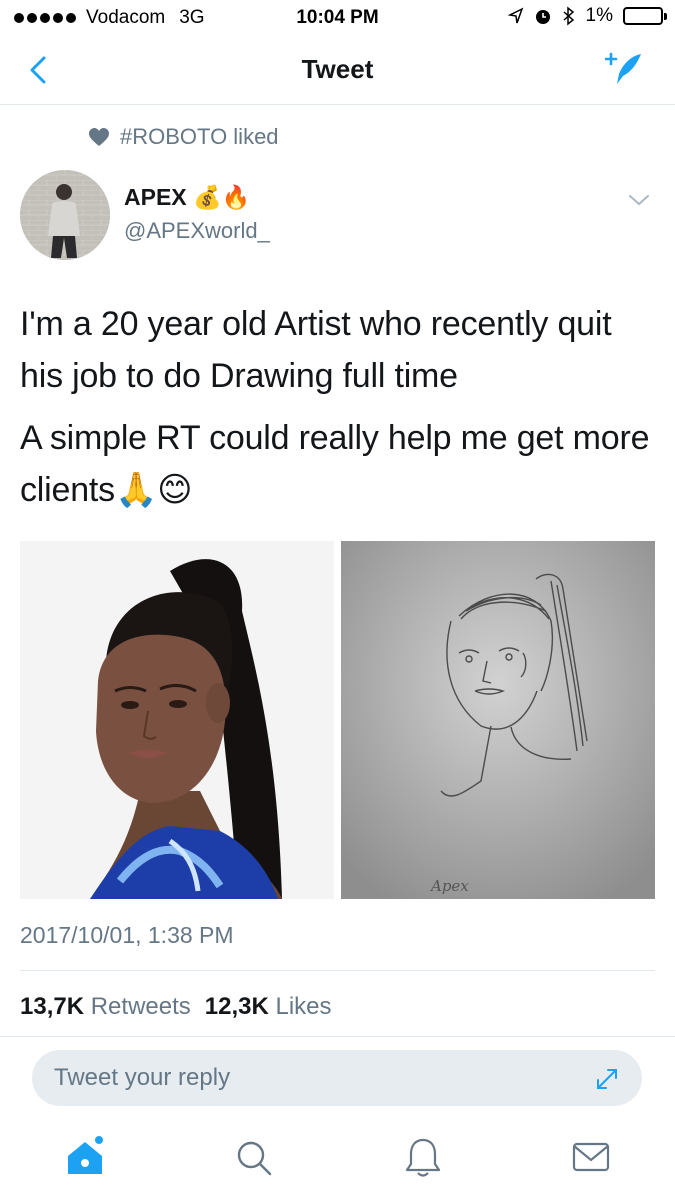  Describe the element at coordinates (199, 136) in the screenshot. I see `social-context-text: #ROBOTO liked` at that location.